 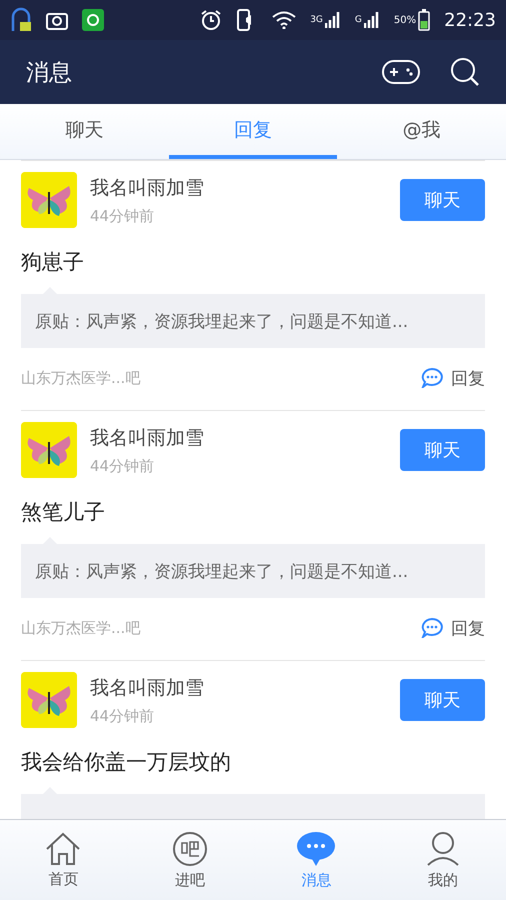 I want to click on nav-tab: 我的, so click(x=443, y=860).